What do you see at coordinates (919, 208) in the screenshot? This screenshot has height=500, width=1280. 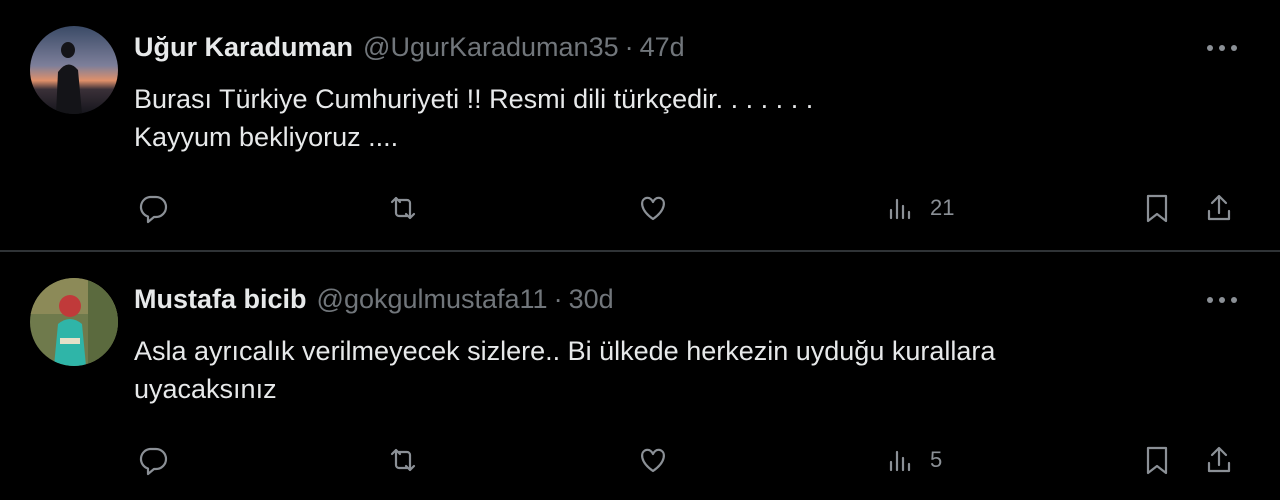 I see `views-button: 21` at bounding box center [919, 208].